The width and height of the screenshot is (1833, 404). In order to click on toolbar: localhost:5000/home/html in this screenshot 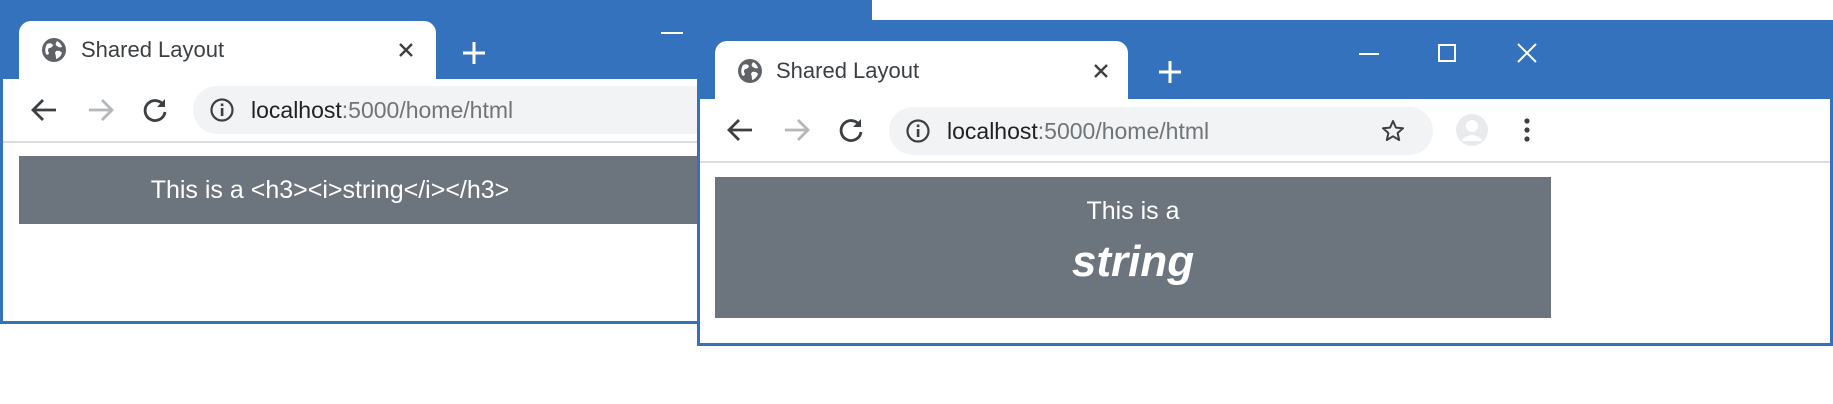, I will do `click(1265, 130)`.